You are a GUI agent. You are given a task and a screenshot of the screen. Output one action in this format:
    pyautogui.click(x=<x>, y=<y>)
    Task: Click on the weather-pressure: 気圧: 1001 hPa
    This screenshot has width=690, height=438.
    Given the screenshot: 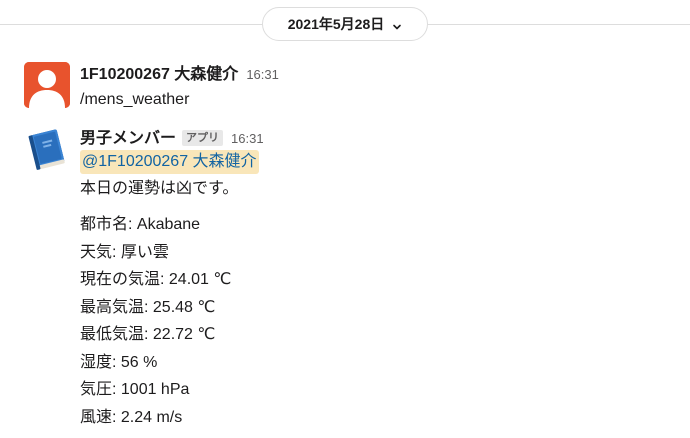 What is the action you would take?
    pyautogui.click(x=135, y=389)
    